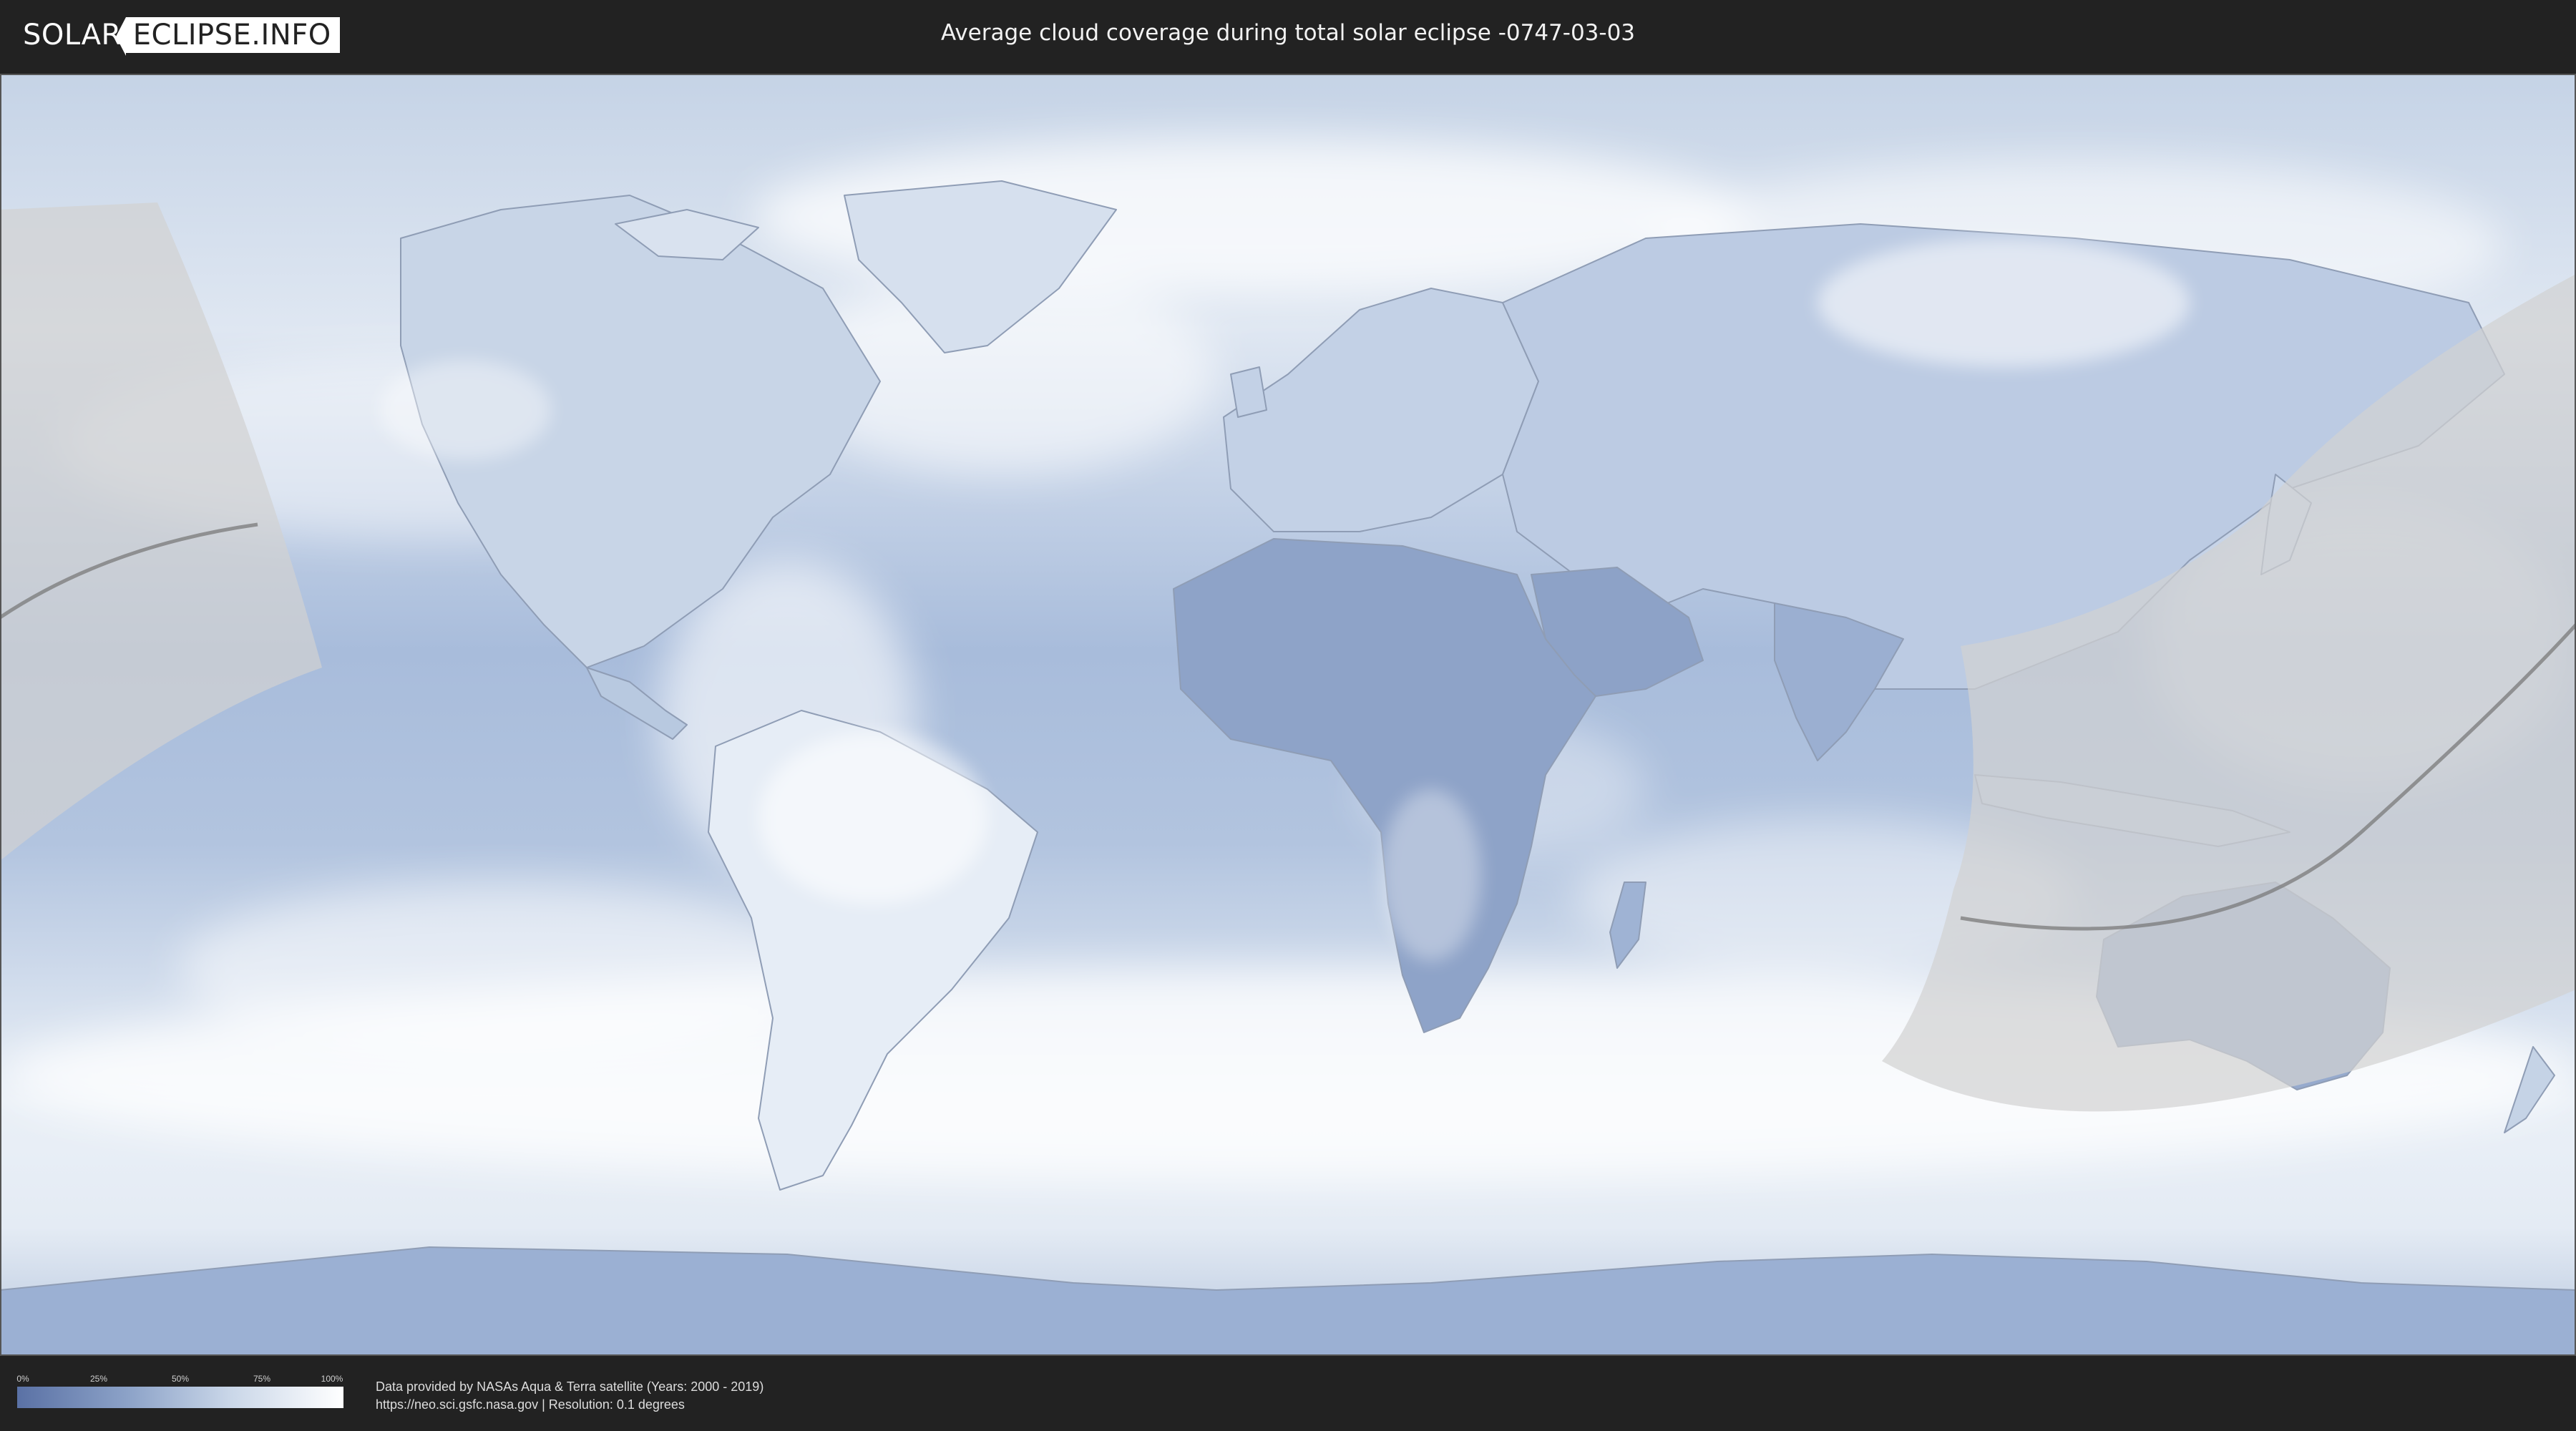 The image size is (2576, 1431). I want to click on legend-ticks: 0% 25% 50% 75% 100%, so click(179, 1380).